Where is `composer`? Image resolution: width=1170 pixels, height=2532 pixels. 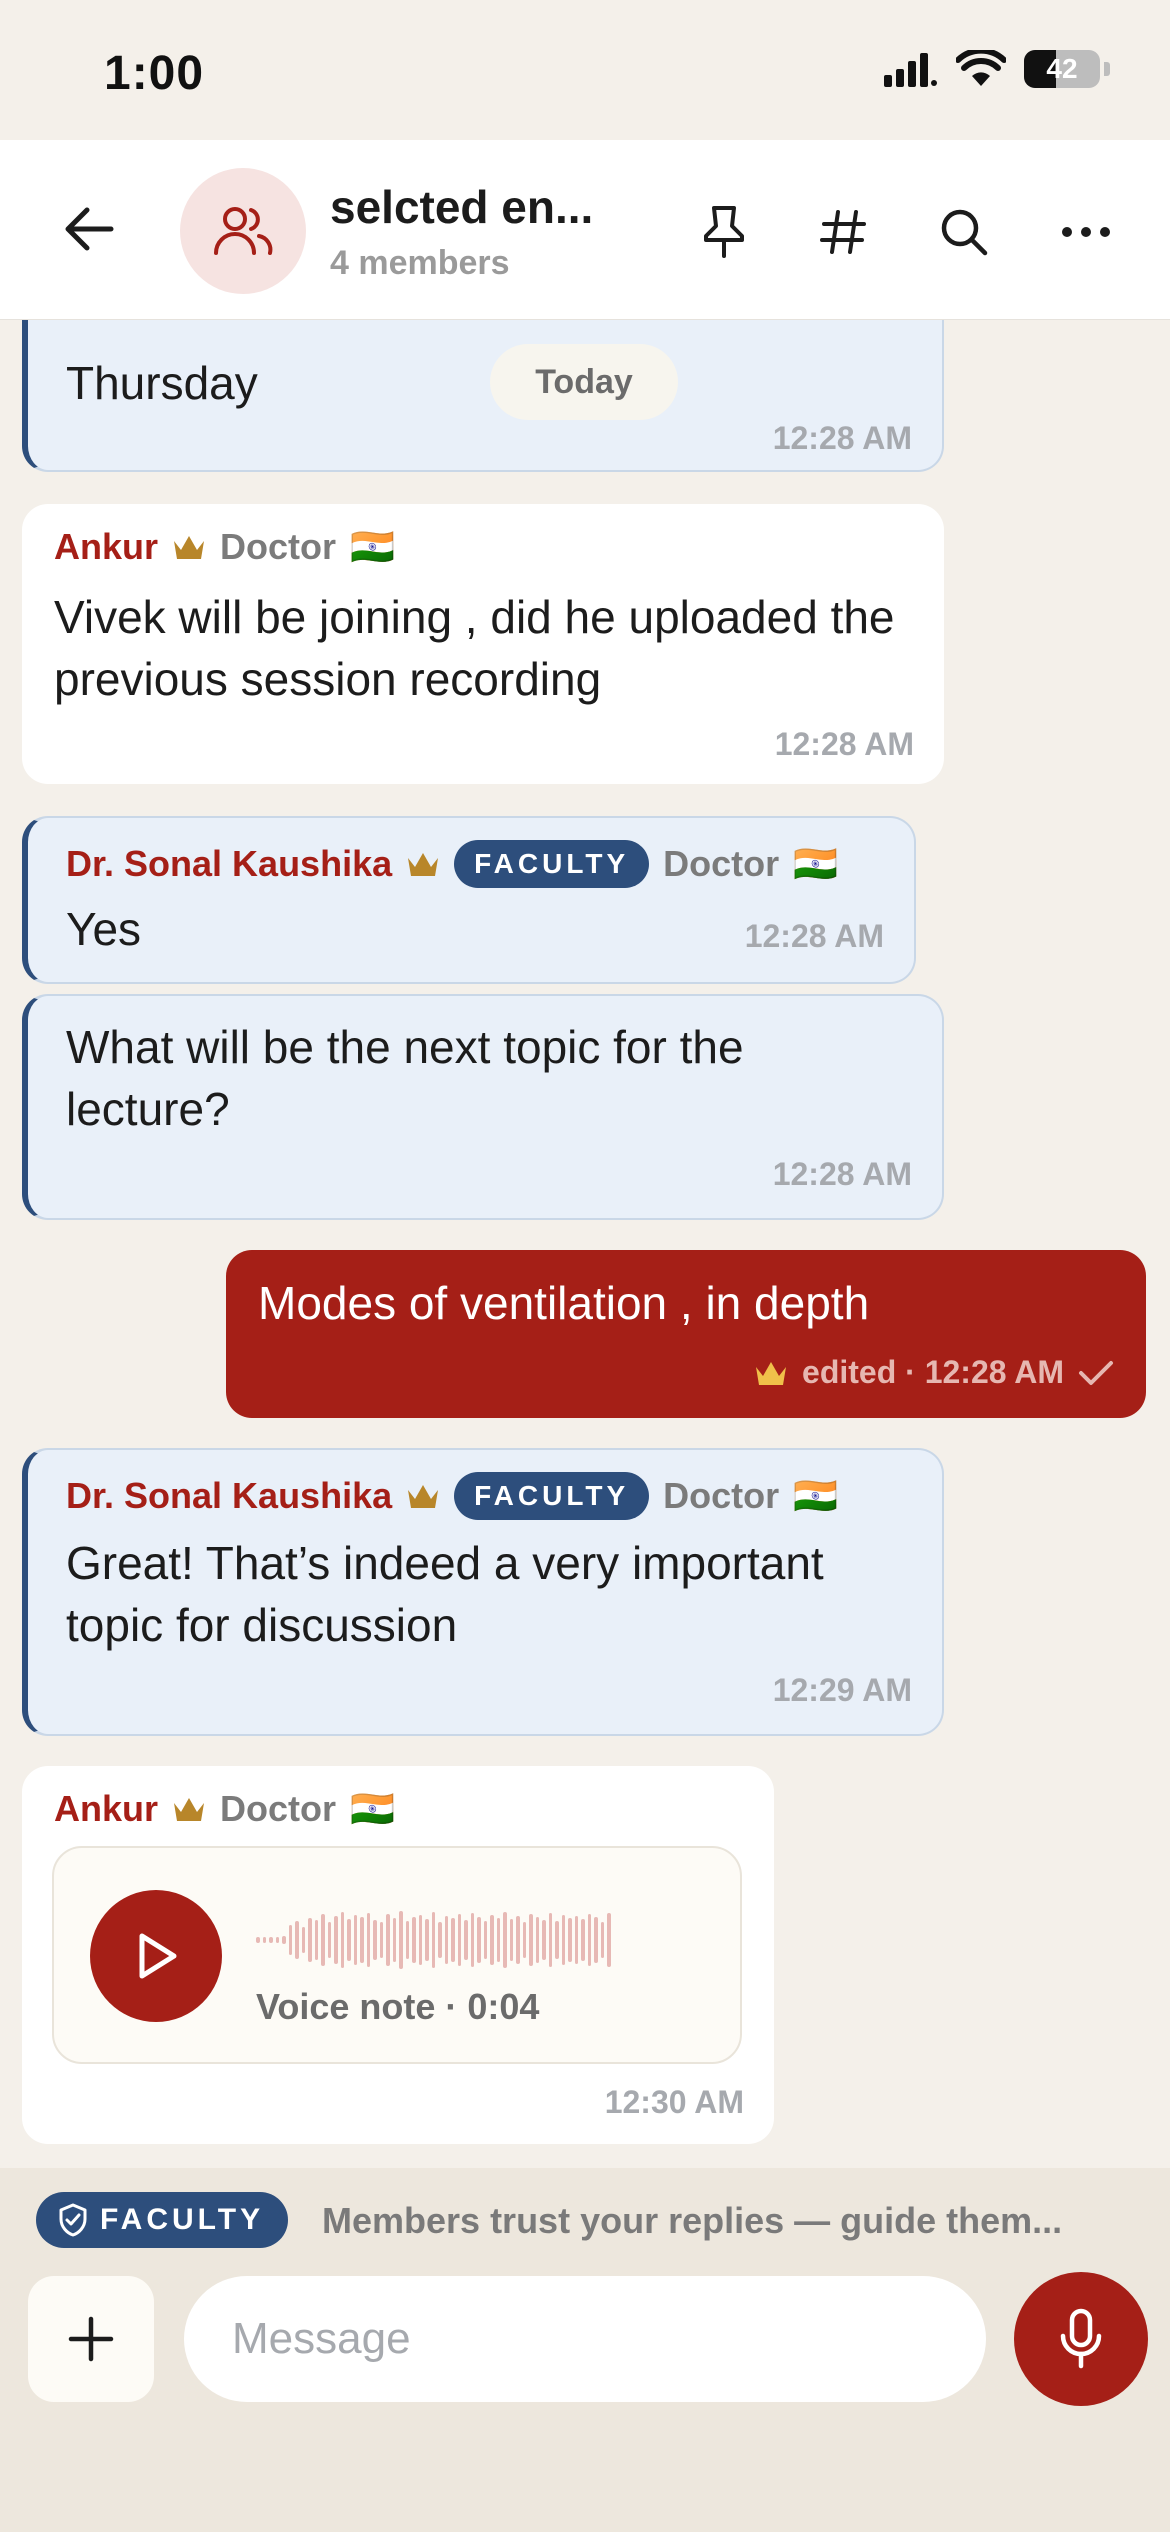 composer is located at coordinates (585, 2400).